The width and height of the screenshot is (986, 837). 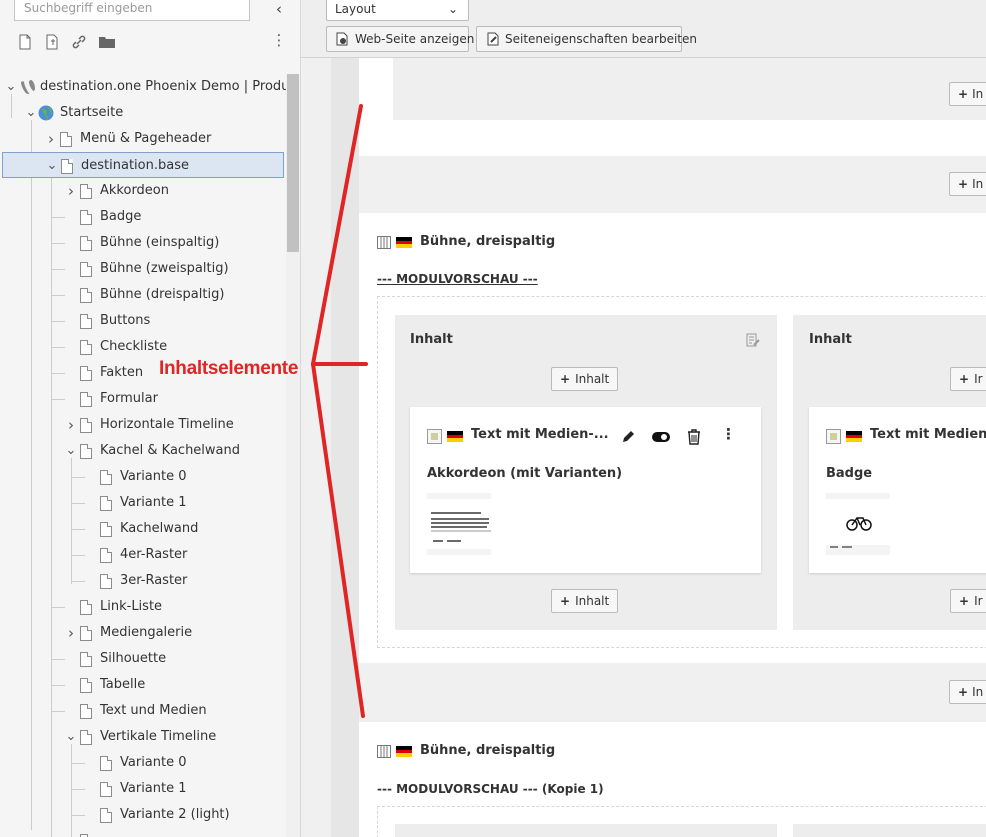 What do you see at coordinates (229, 368) in the screenshot?
I see `annotation-label: Inhaltselemente` at bounding box center [229, 368].